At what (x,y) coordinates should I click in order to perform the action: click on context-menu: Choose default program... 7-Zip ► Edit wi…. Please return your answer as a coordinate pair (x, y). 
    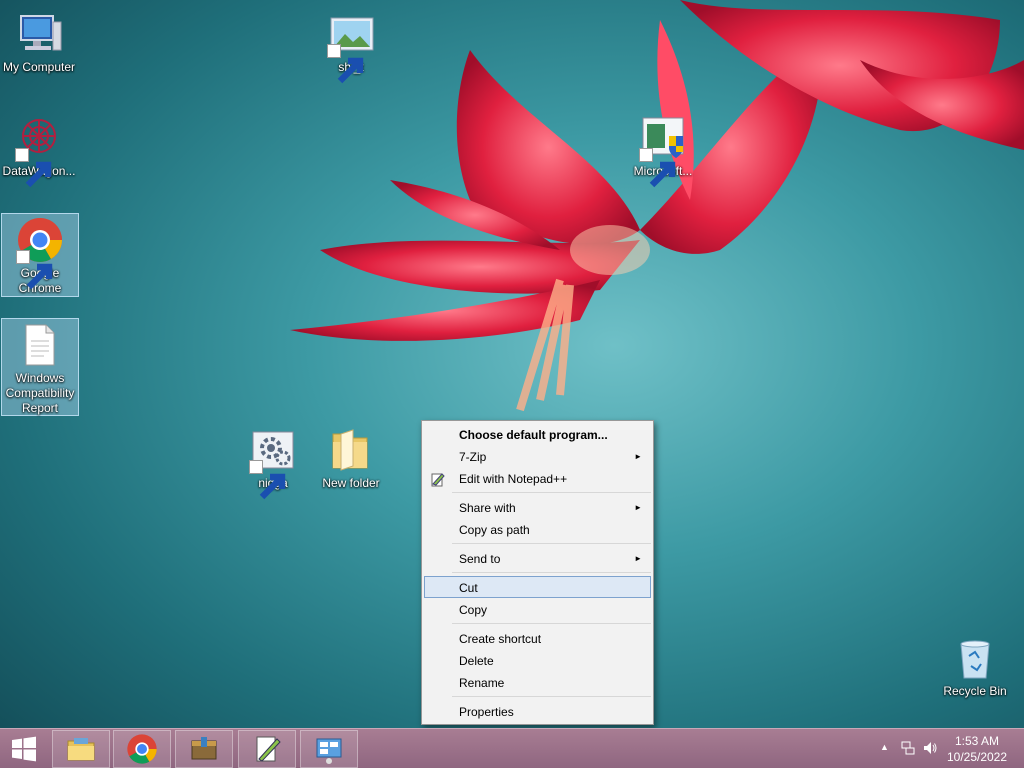
    Looking at the image, I should click on (537, 572).